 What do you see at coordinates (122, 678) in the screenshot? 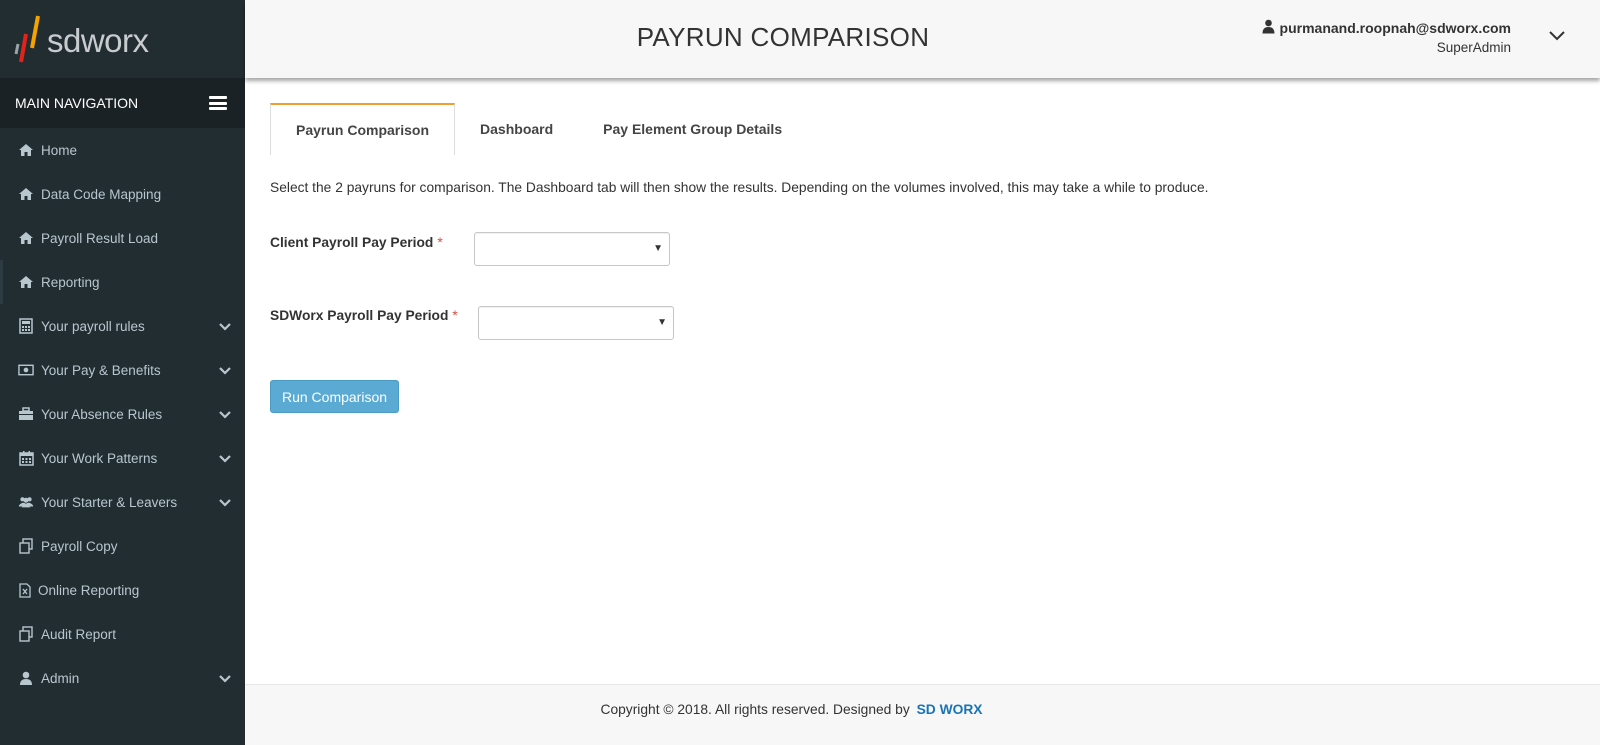
I see `sidebar-item-admin: Admin` at bounding box center [122, 678].